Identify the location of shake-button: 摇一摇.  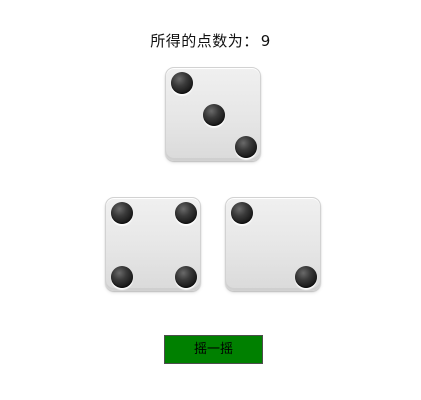
(213, 349).